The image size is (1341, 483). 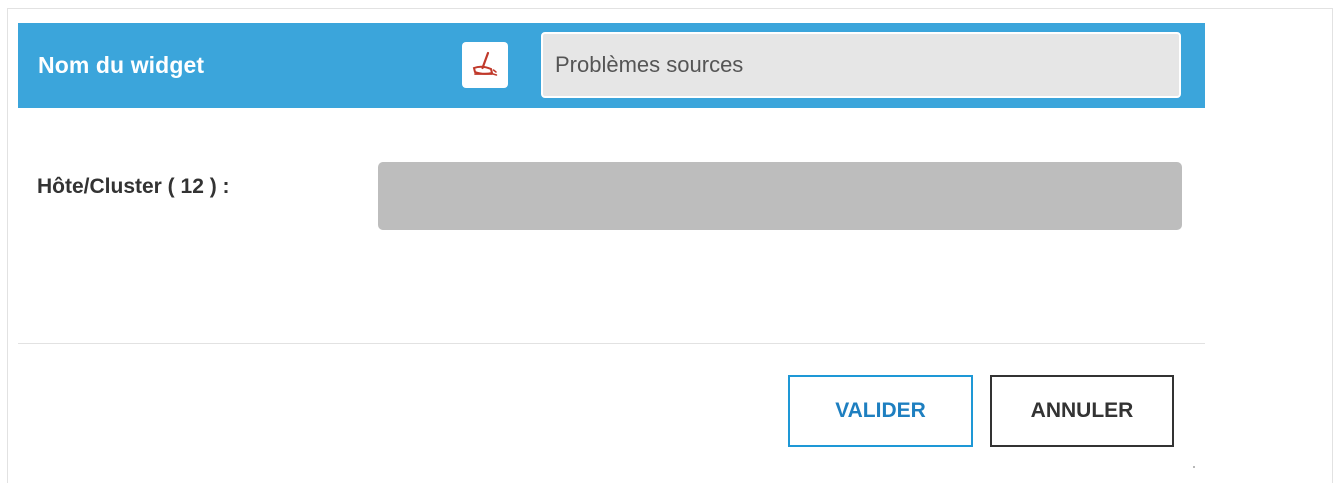 I want to click on cancel-button: ANNULER, so click(x=1082, y=411).